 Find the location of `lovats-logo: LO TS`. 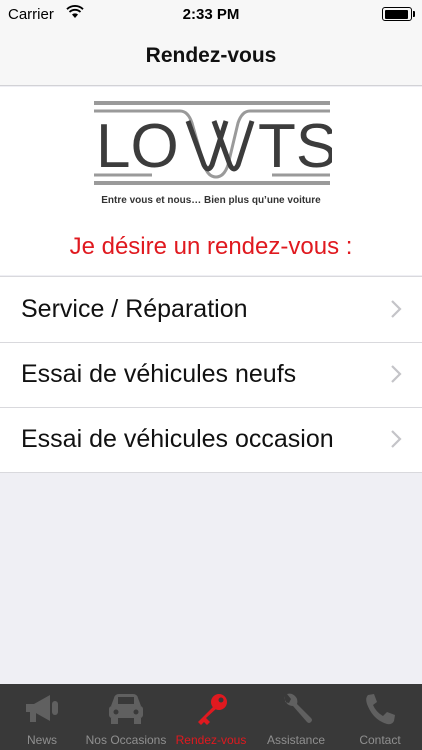

lovats-logo: LO TS is located at coordinates (214, 146).